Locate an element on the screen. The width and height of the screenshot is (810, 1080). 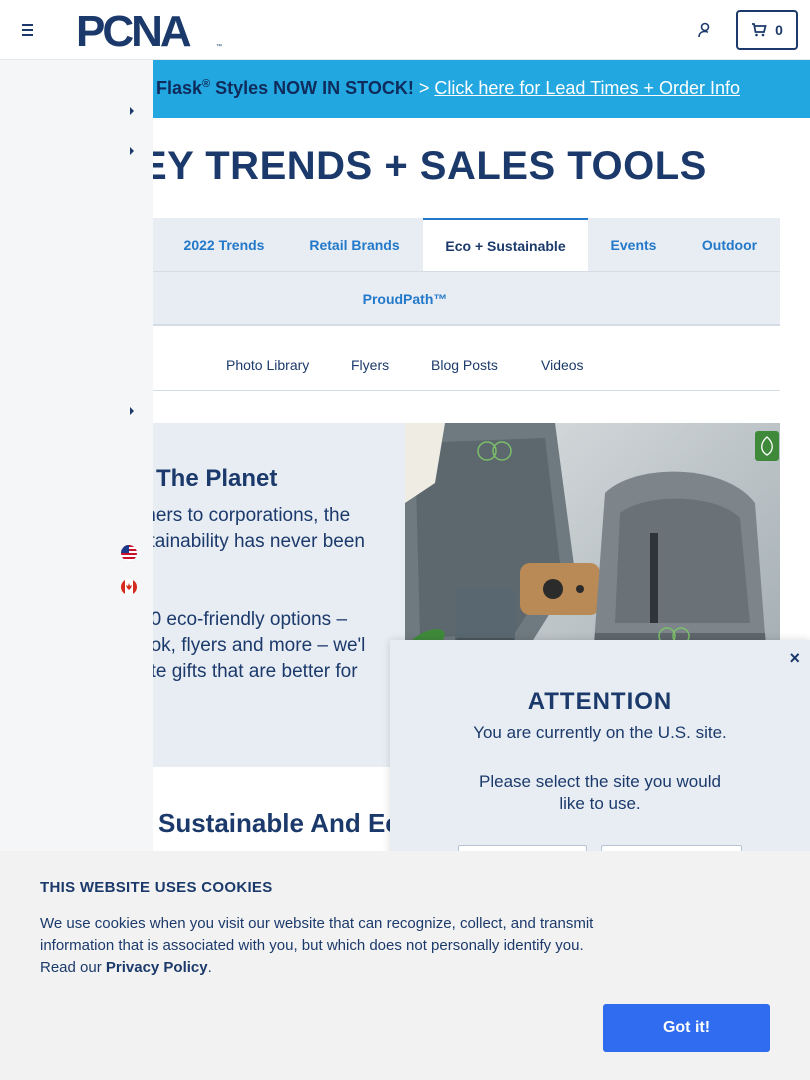
page-title: EY TRENDS + SALES TOOLS is located at coordinates (423, 166).